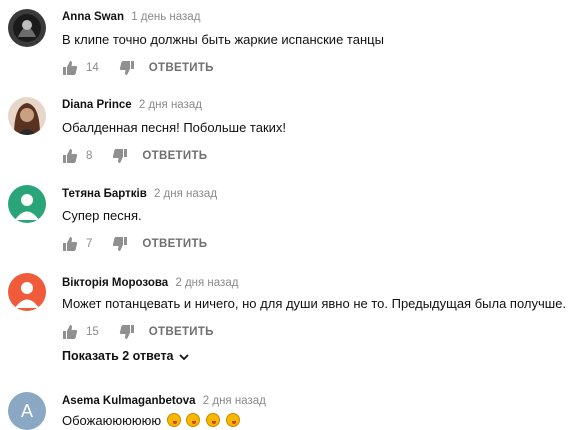 The width and height of the screenshot is (584, 430). I want to click on show-replies-button: Показать 2 ответа, so click(125, 356).